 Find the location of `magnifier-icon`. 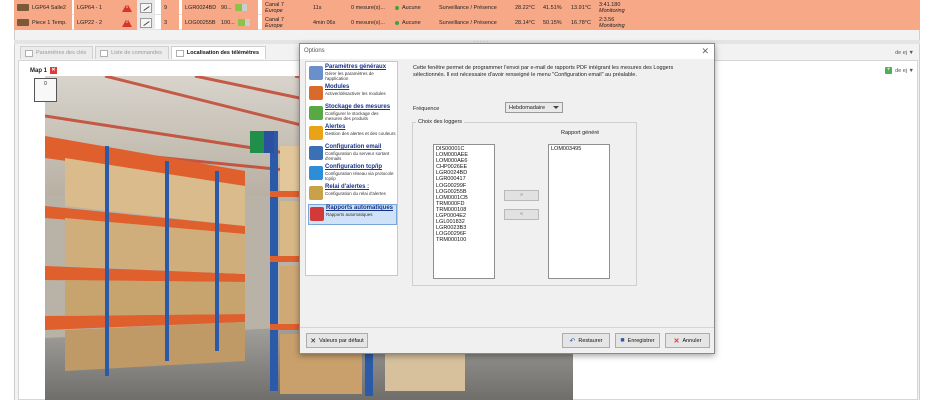

magnifier-icon is located at coordinates (316, 73).